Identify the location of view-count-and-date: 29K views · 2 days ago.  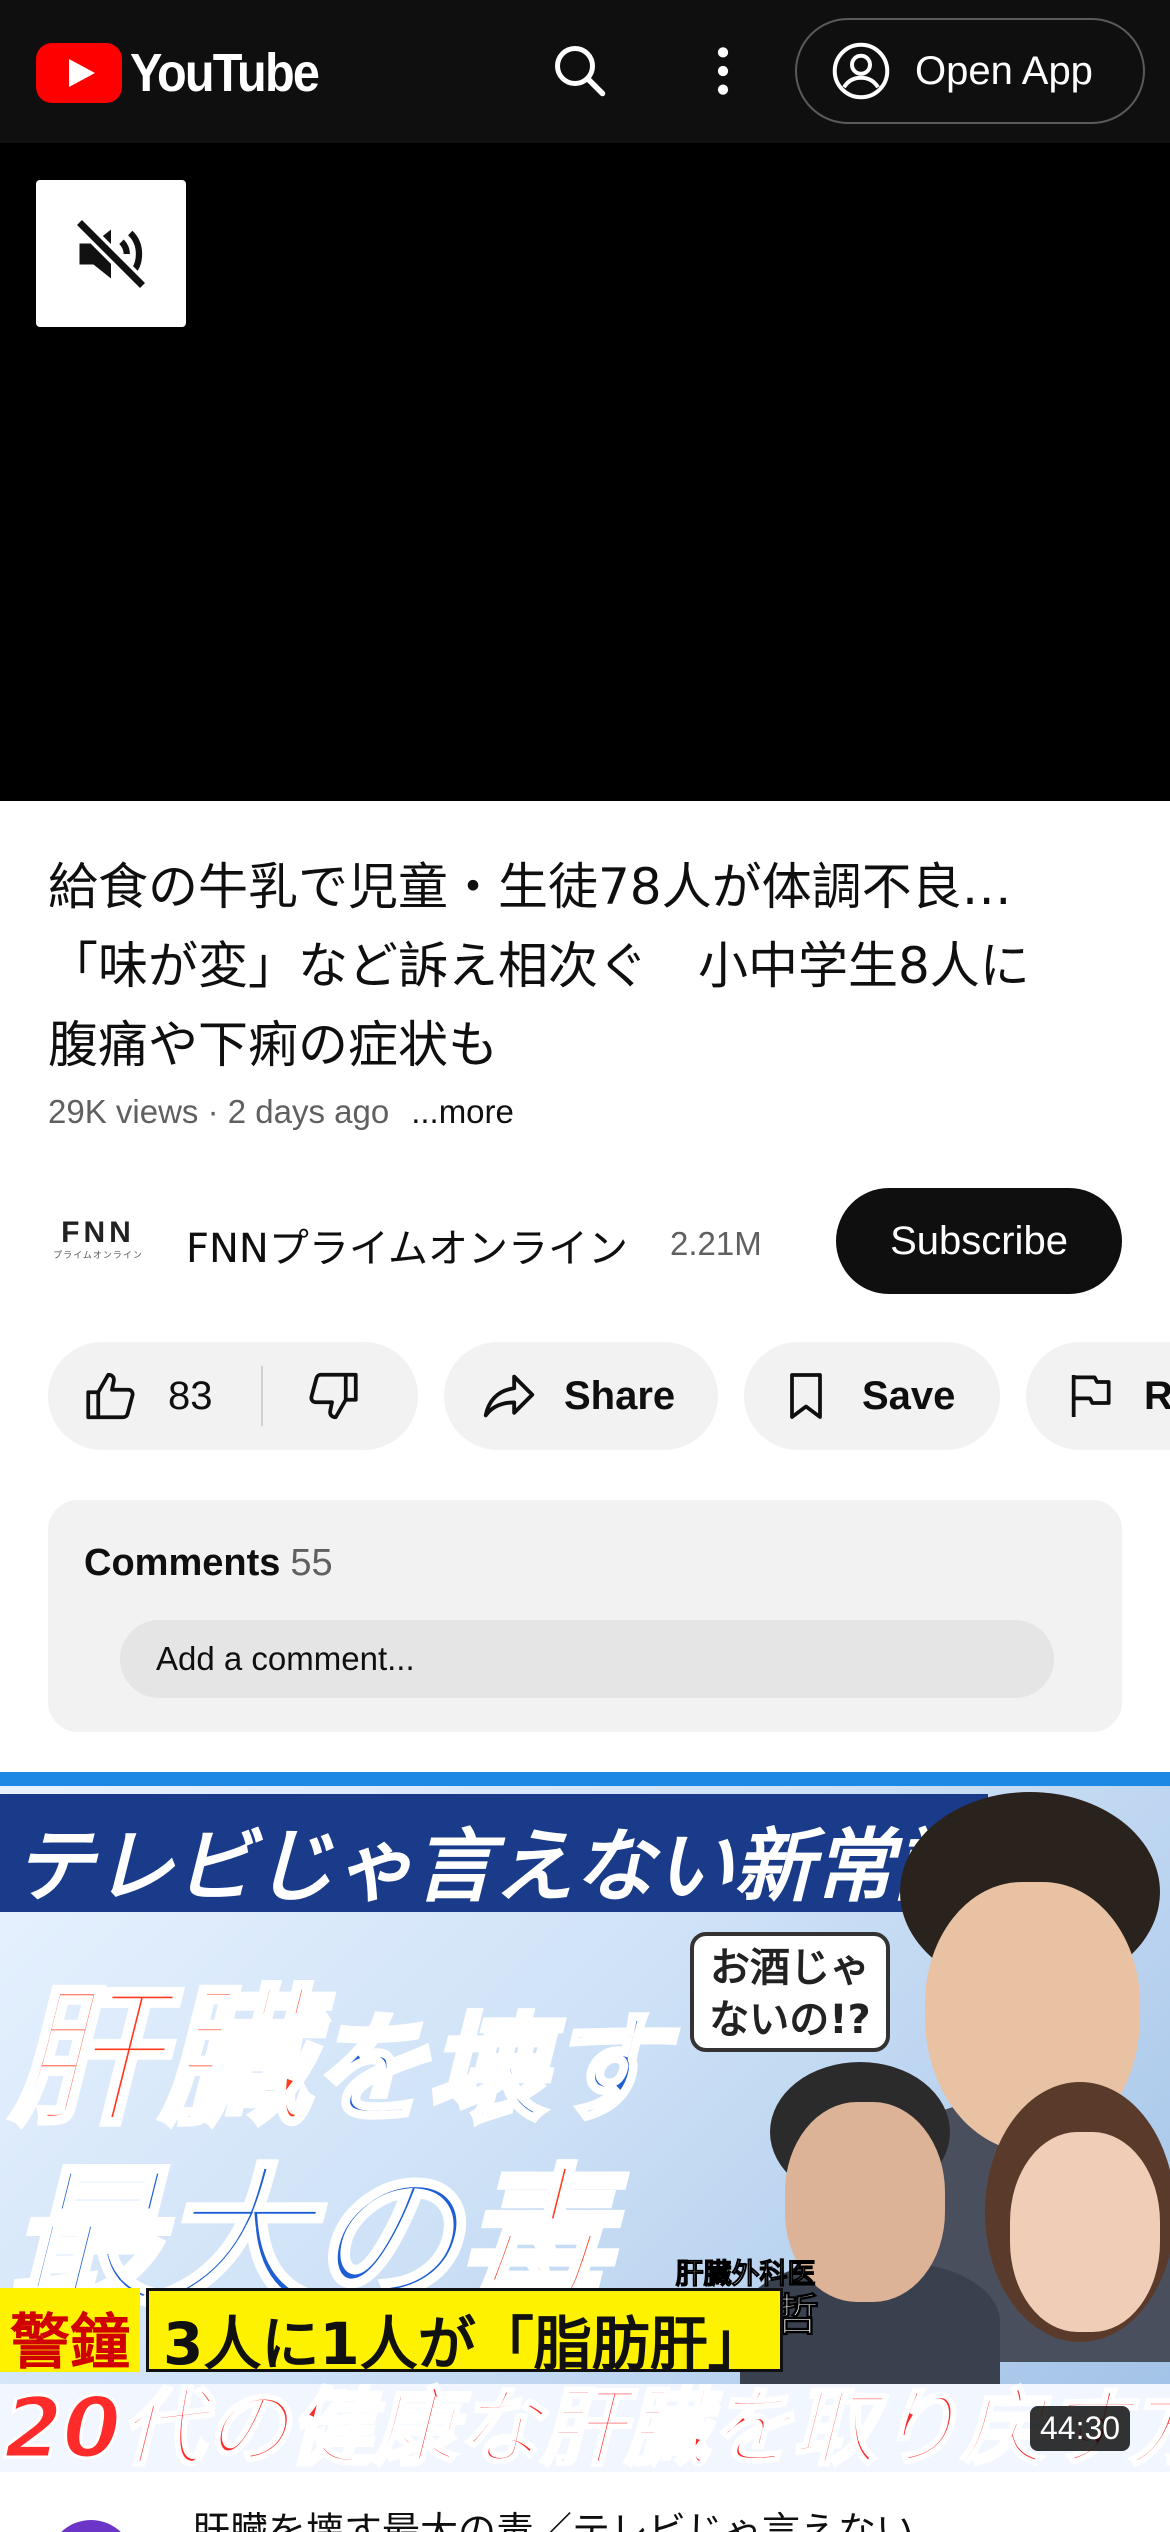
(219, 1111).